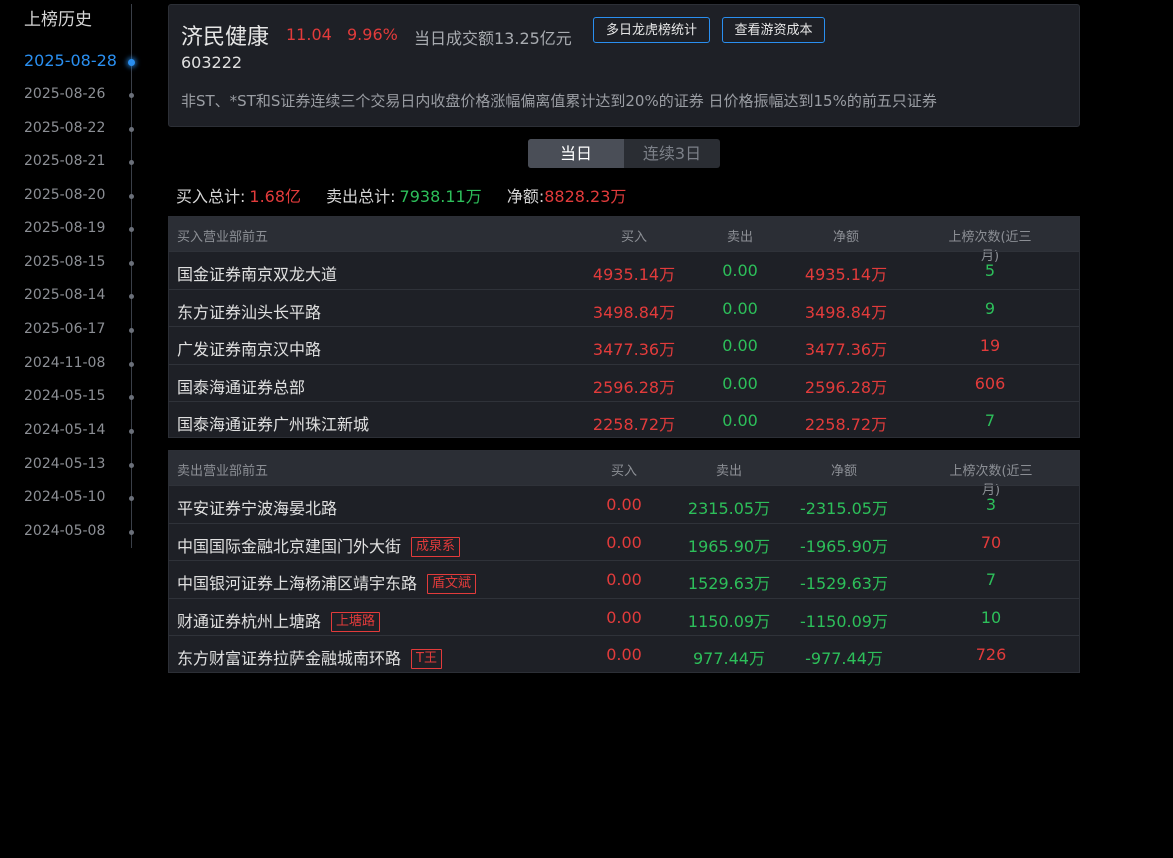 Image resolution: width=1173 pixels, height=858 pixels. What do you see at coordinates (75, 196) in the screenshot?
I see `timeline-date-item: 2025-08-20` at bounding box center [75, 196].